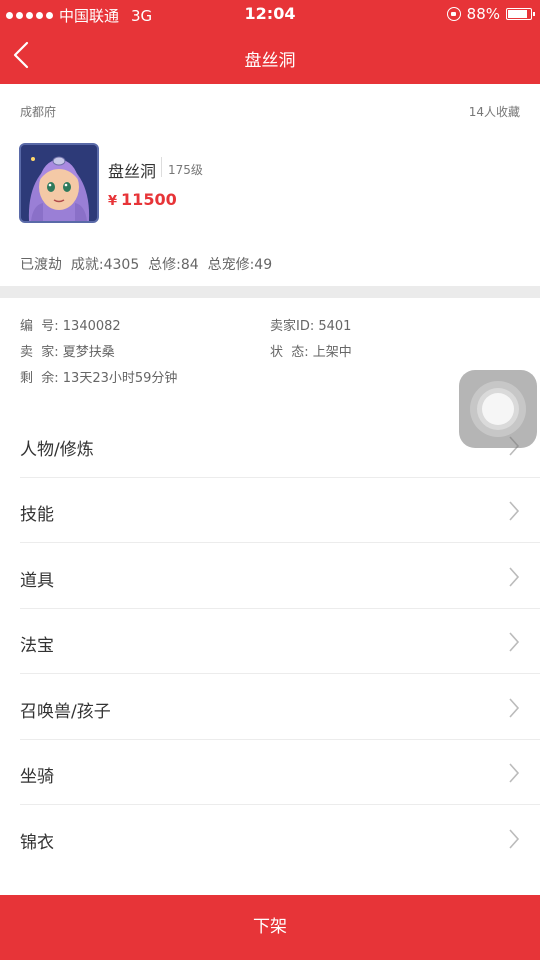  I want to click on role-name: 盘丝洞, so click(132, 171).